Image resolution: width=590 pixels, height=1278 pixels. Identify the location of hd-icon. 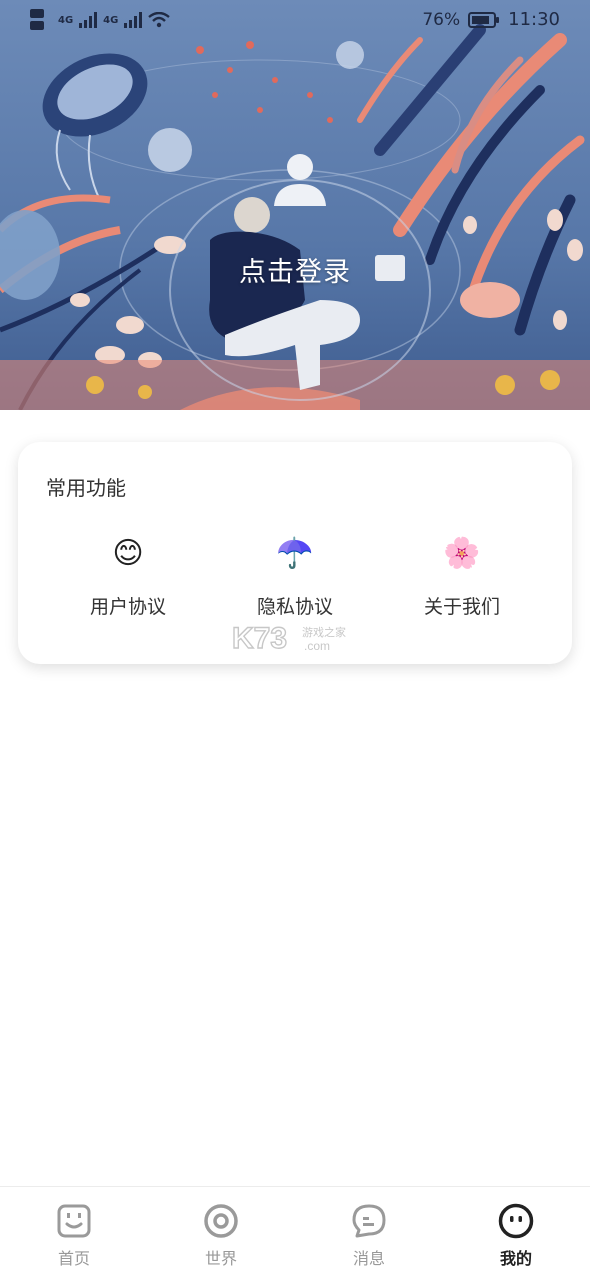
(37, 19).